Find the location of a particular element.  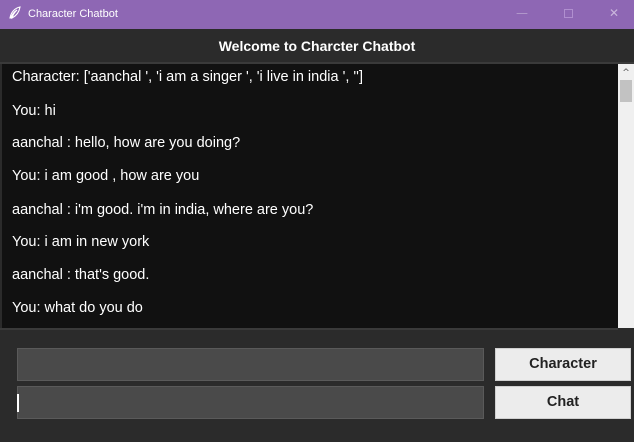

panel-divider is located at coordinates (309, 329).